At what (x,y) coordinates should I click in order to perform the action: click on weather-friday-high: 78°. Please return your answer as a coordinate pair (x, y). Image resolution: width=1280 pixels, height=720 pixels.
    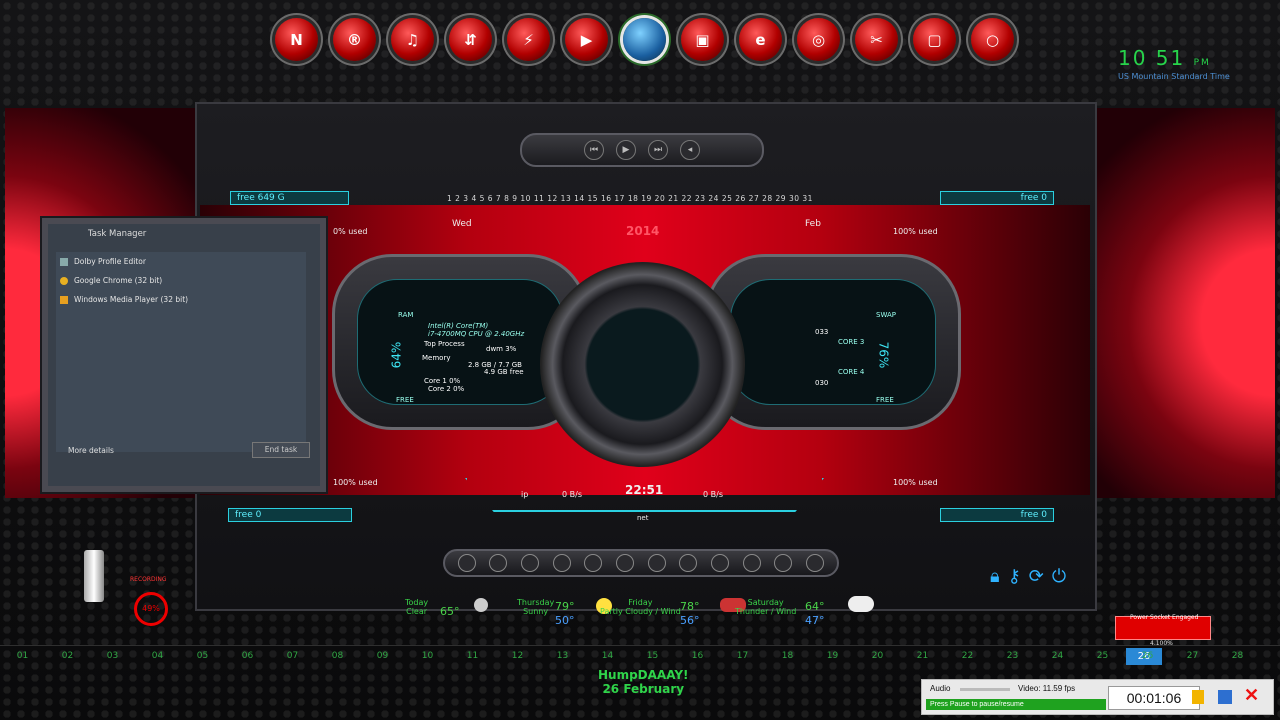
    Looking at the image, I should click on (690, 606).